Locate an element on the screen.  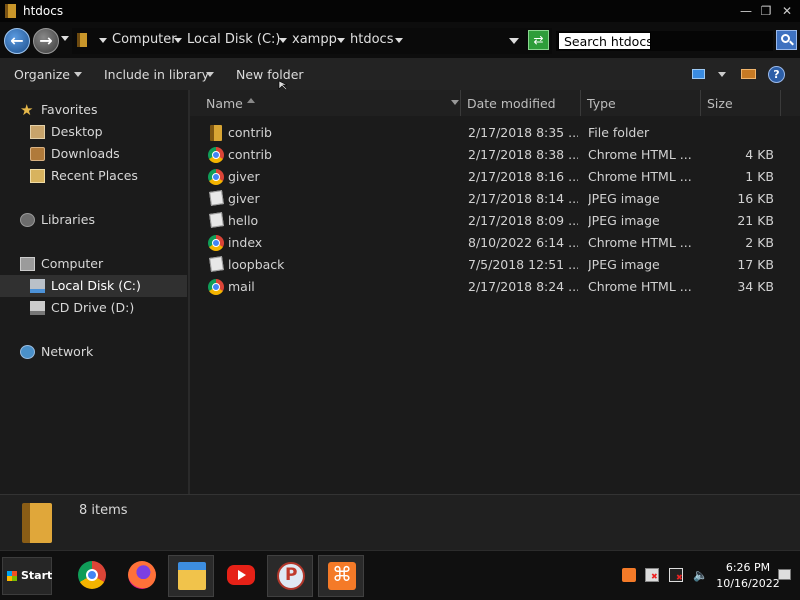
title-bar: htdocs — ❐ ✕ is located at coordinates (400, 11).